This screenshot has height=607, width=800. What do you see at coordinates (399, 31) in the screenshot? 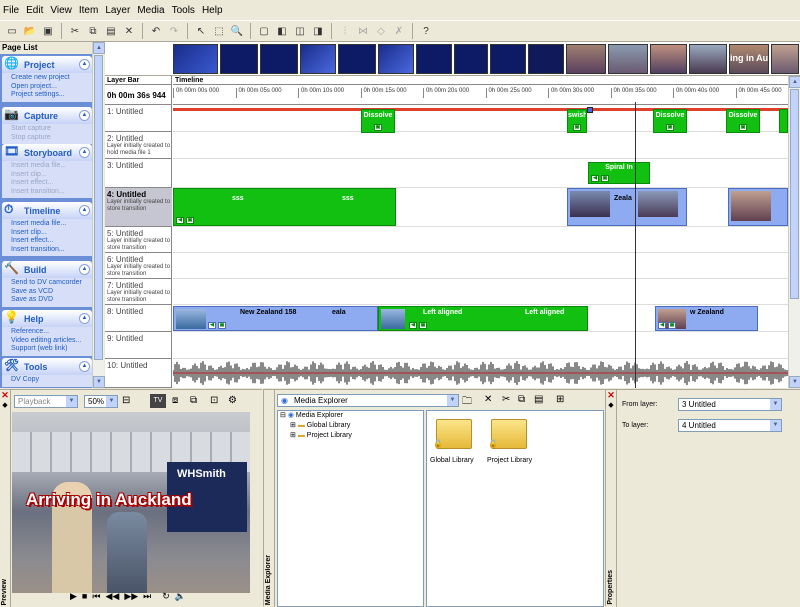
I see `trim-icon: ✗` at bounding box center [399, 31].